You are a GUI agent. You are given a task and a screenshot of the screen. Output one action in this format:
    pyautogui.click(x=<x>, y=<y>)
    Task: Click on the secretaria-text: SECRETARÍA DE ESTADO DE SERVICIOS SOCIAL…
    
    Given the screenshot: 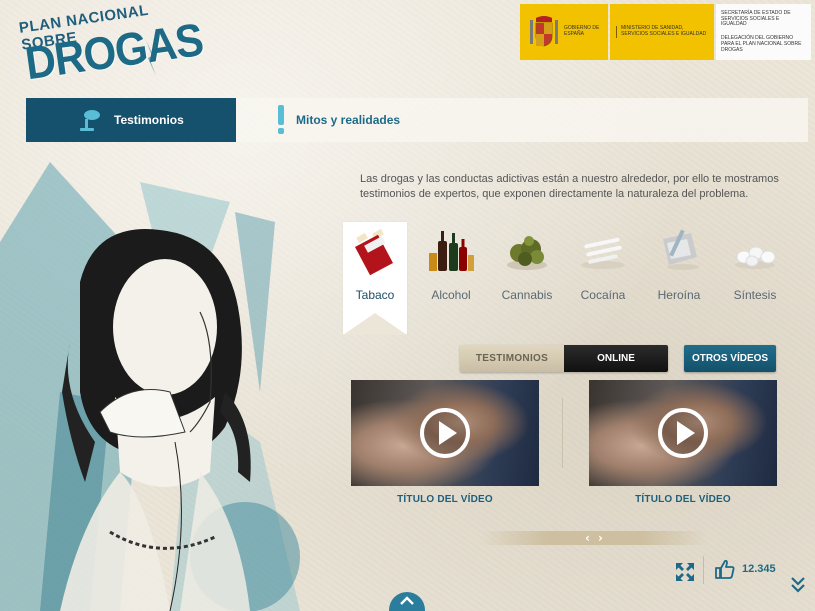 What is the action you would take?
    pyautogui.click(x=756, y=18)
    